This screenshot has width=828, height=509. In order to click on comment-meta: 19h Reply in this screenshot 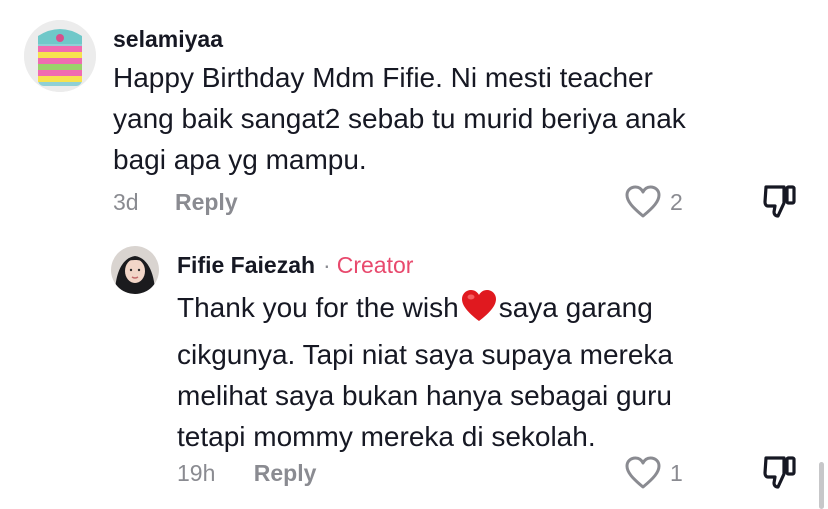, I will do `click(246, 473)`.